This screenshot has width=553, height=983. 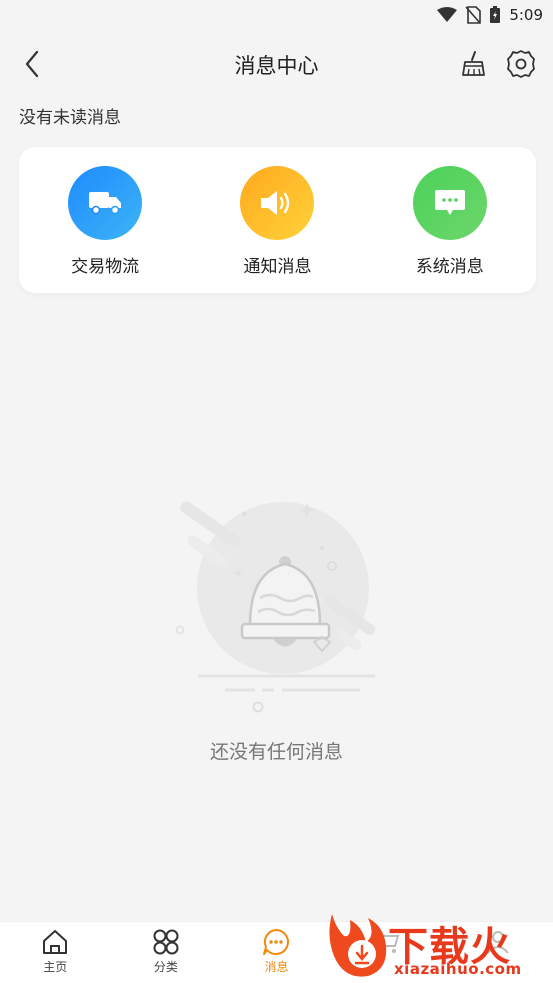 I want to click on category-notifications: 通知消息, so click(x=277, y=220).